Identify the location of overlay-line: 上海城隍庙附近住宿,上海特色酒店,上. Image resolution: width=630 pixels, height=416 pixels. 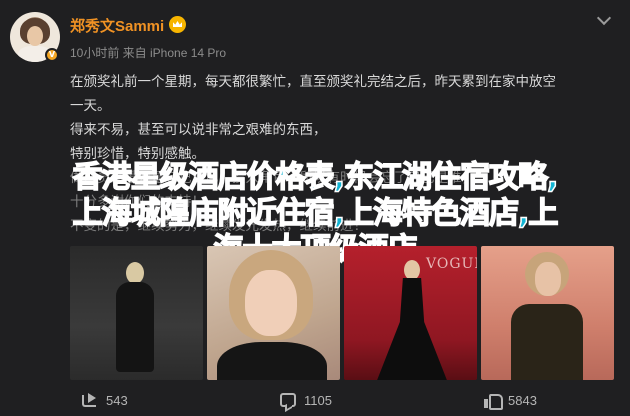
(315, 213).